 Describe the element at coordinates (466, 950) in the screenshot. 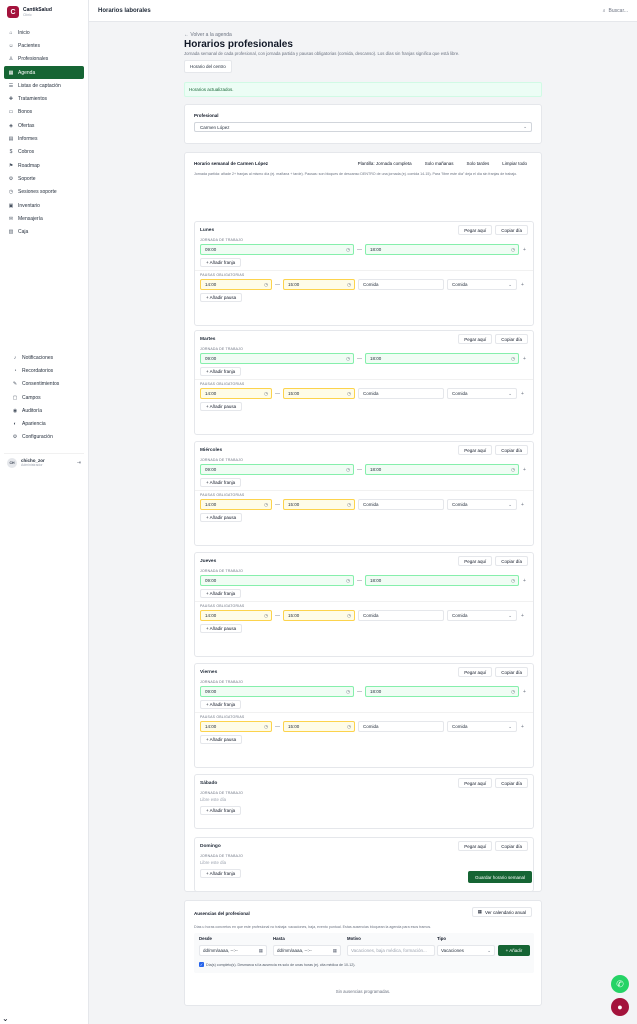

I see `type-select: Vacaciones ⌄` at that location.